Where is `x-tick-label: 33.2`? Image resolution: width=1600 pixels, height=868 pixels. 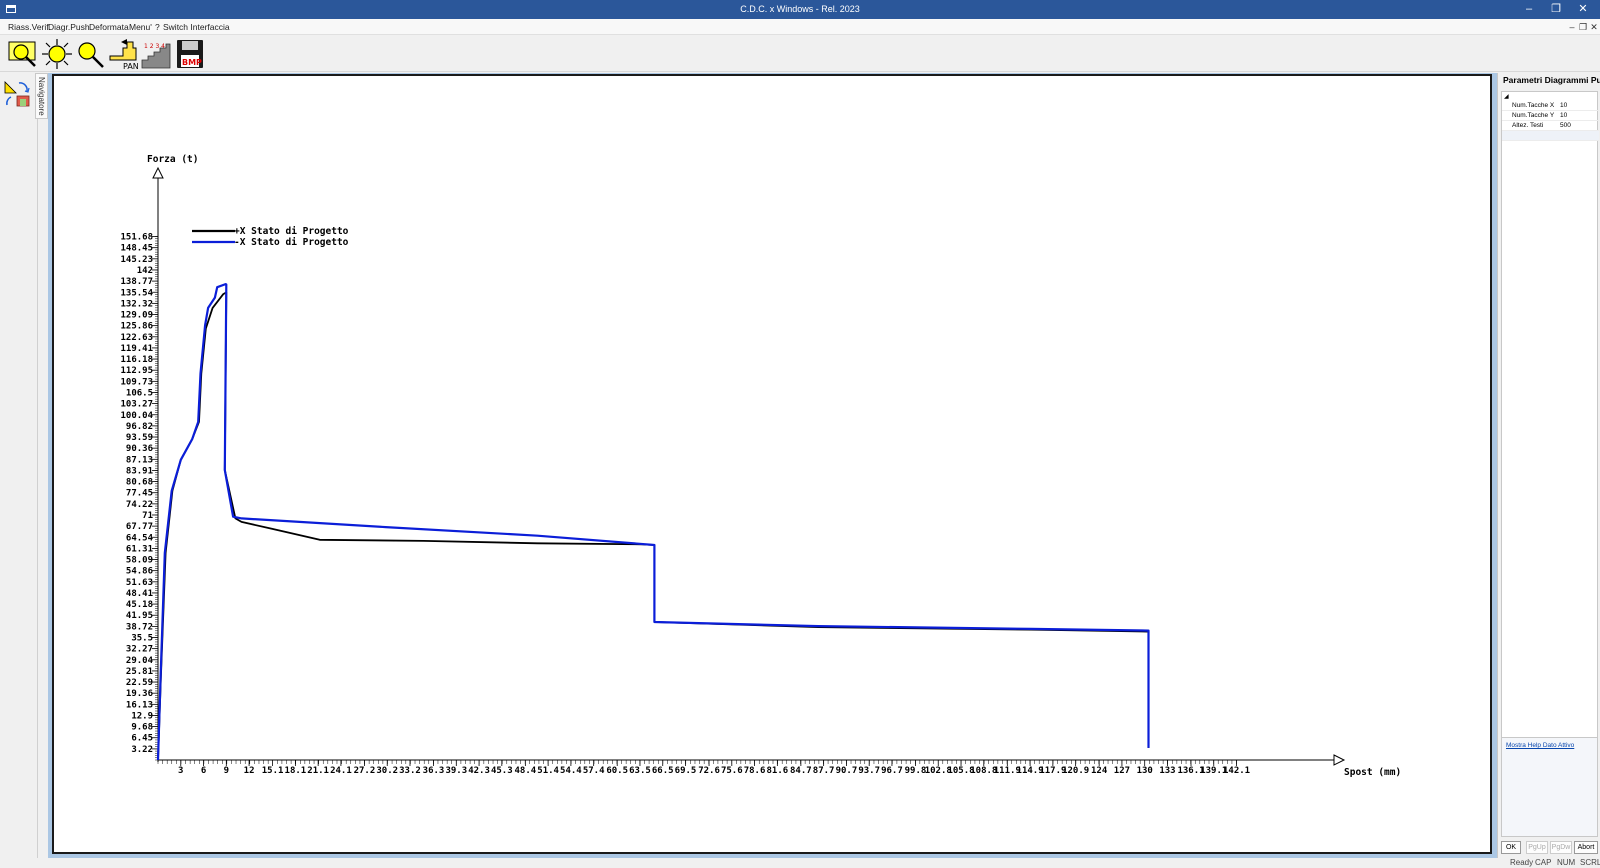 x-tick-label: 33.2 is located at coordinates (410, 771).